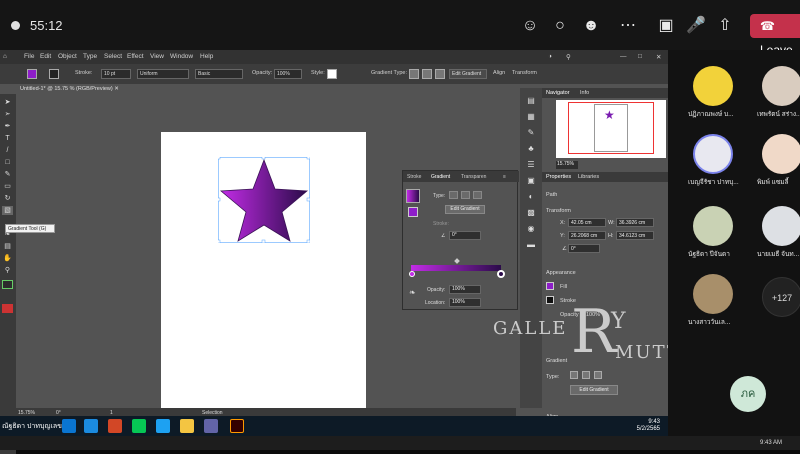 This screenshot has width=800, height=454. What do you see at coordinates (181, 56) in the screenshot?
I see `menu-window: Window` at bounding box center [181, 56].